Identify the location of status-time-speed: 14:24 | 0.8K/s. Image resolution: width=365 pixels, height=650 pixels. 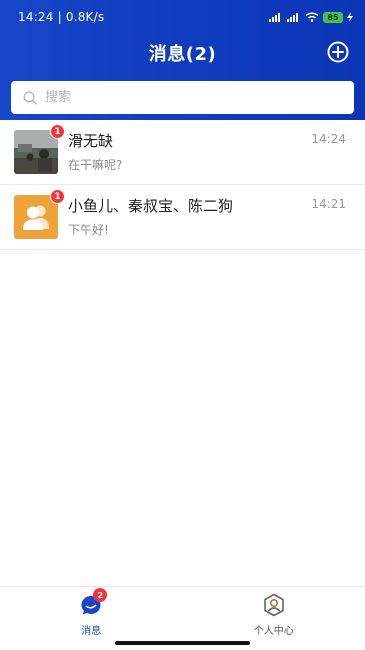
(61, 17).